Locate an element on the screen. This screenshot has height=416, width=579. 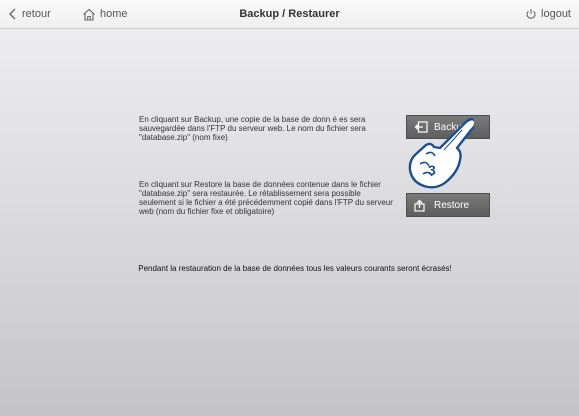
logout-button: logout is located at coordinates (548, 14).